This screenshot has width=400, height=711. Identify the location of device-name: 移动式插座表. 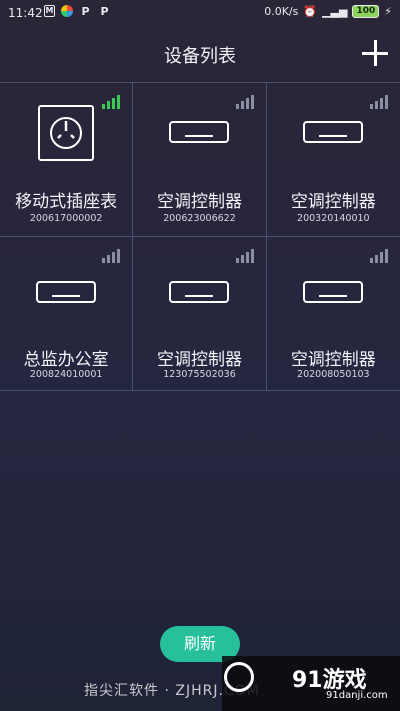
(66, 202).